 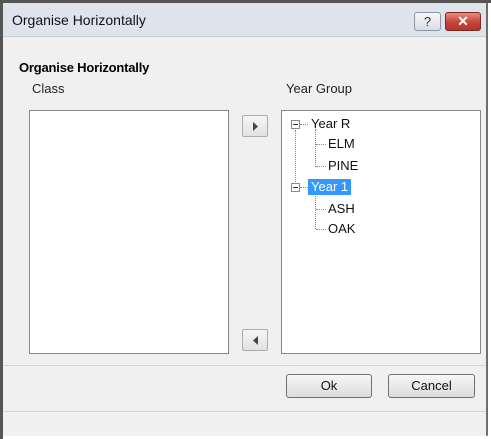 I want to click on help-button: ?, so click(x=427, y=21).